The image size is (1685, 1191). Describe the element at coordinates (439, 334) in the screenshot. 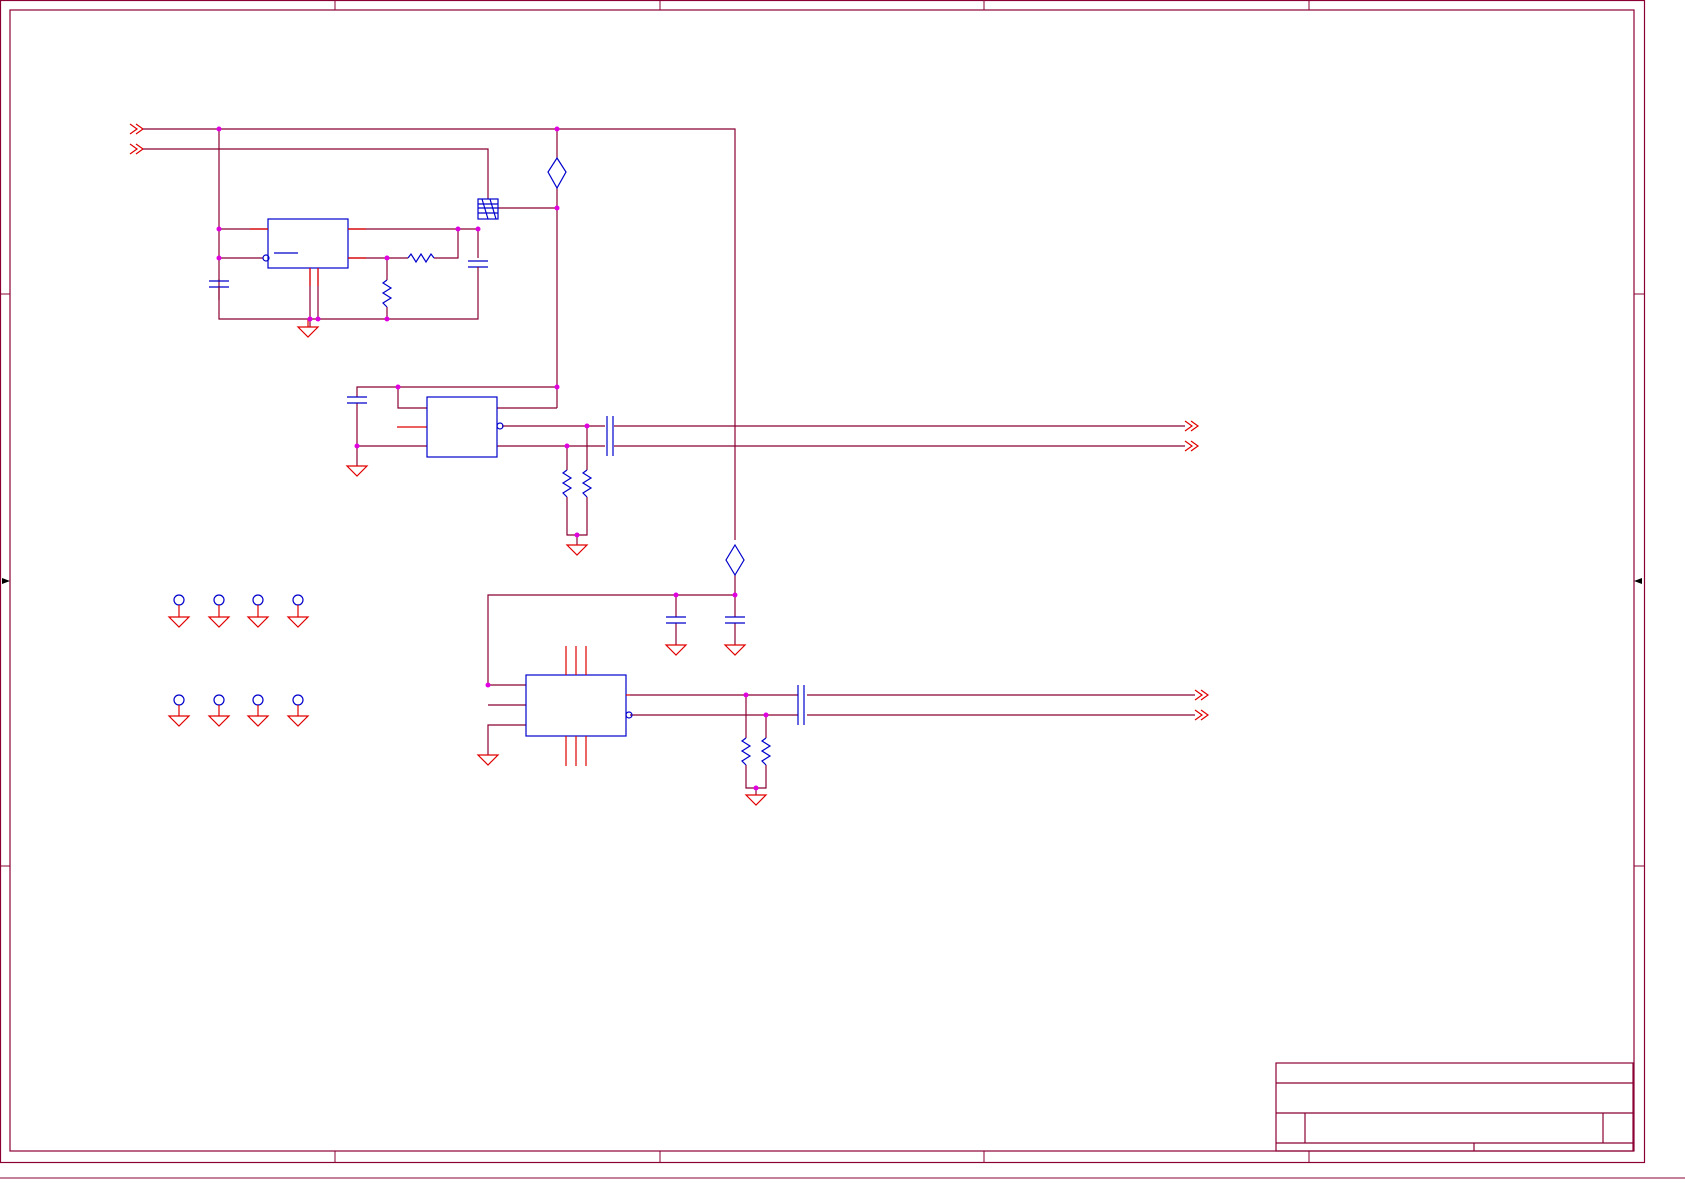

I see `upper-wires` at that location.